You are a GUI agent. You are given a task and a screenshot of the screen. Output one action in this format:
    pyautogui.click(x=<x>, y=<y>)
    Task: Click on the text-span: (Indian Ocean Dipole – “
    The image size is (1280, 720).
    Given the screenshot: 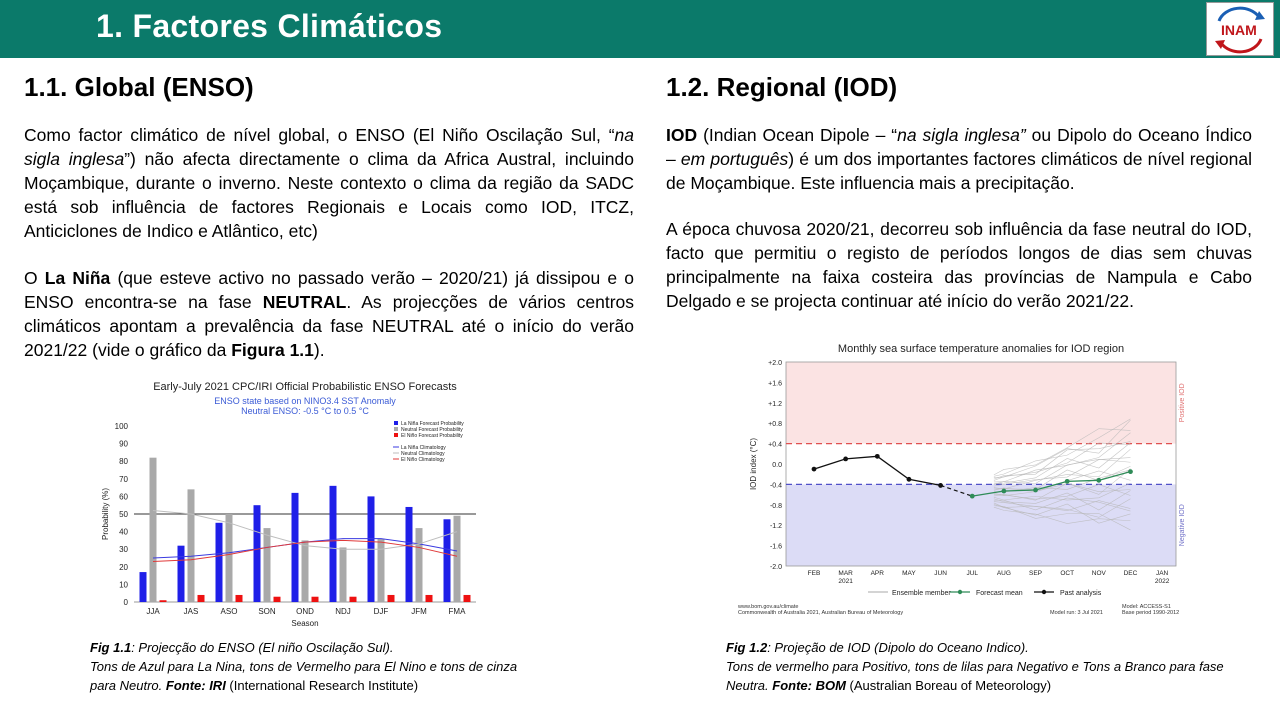 What is the action you would take?
    pyautogui.click(x=797, y=135)
    